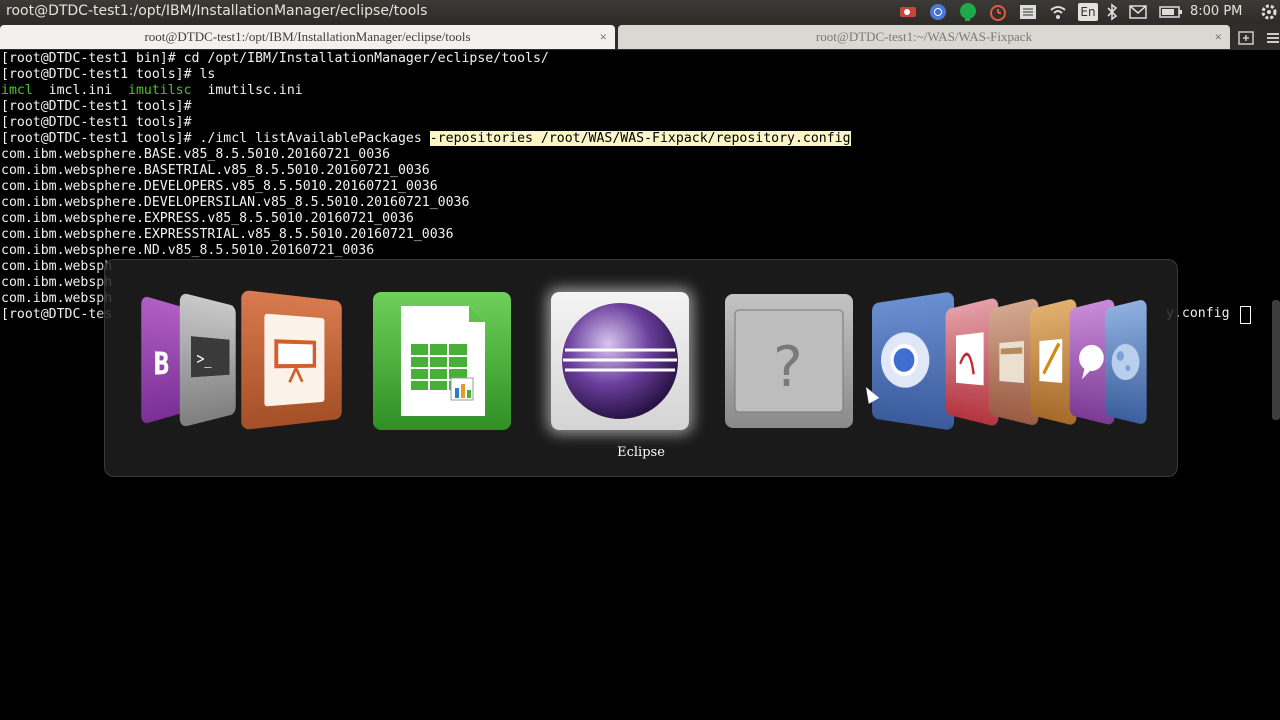 The height and width of the screenshot is (720, 1280). Describe the element at coordinates (641, 452) in the screenshot. I see `switcher-app-label: Eclipse` at that location.